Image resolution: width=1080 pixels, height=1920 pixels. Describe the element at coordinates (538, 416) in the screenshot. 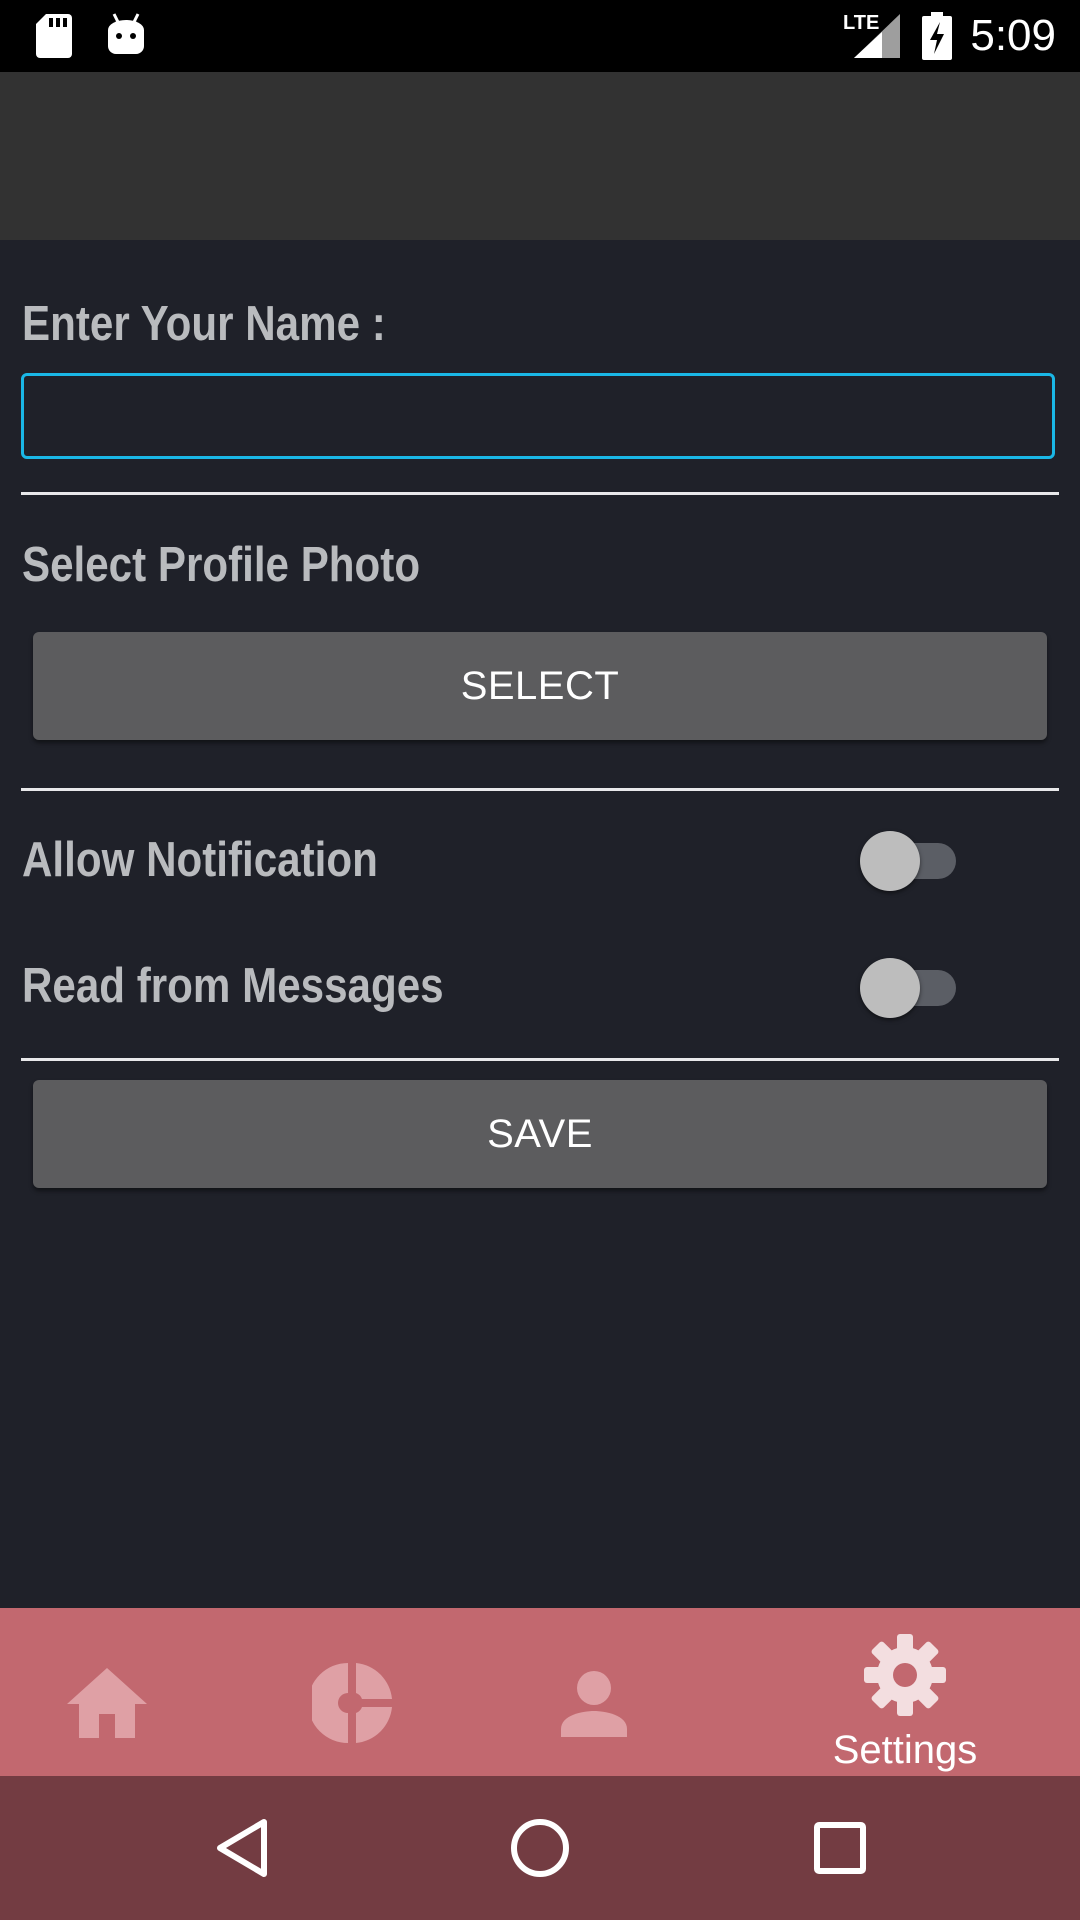

I see `name-input` at that location.